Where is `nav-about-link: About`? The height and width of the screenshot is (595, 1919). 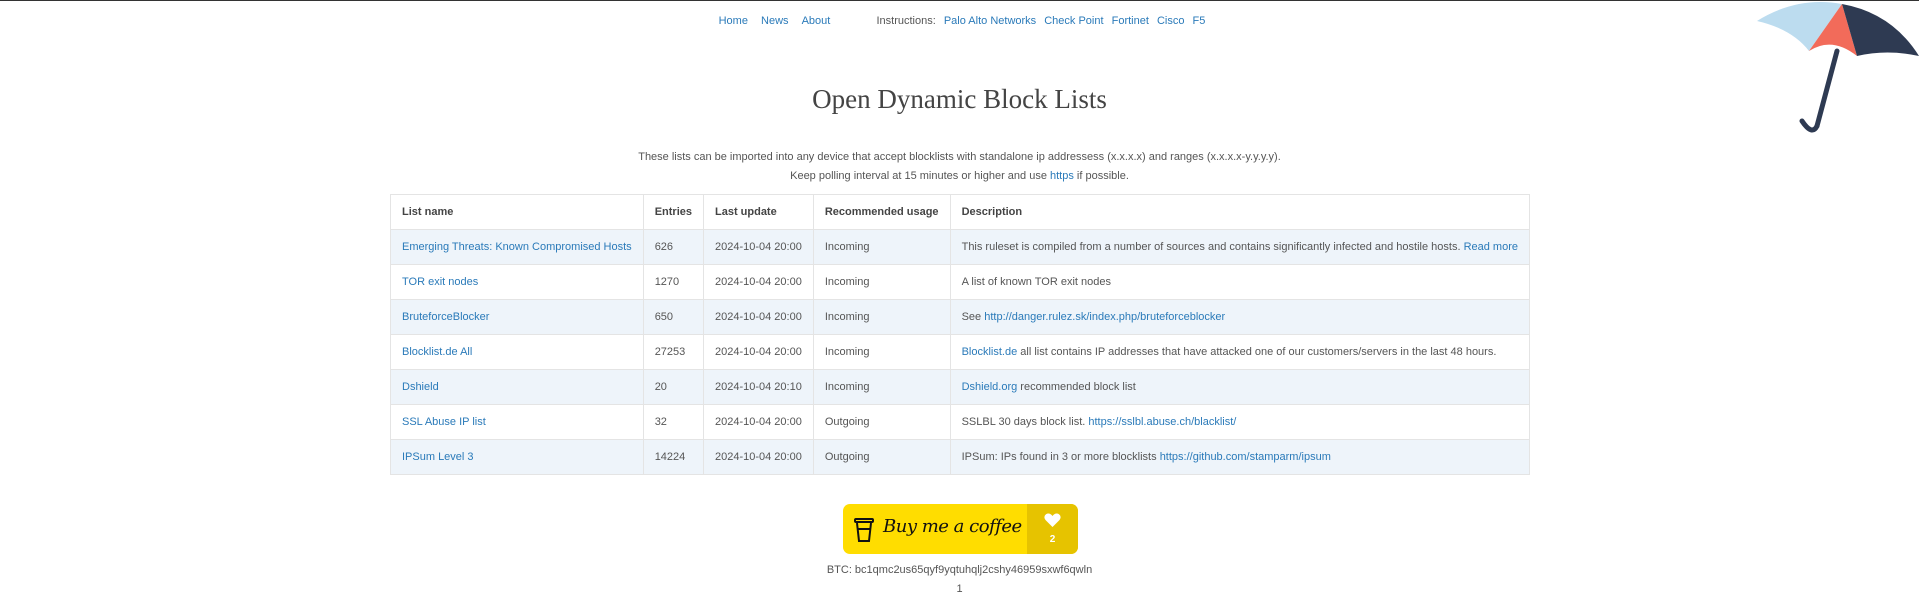 nav-about-link: About is located at coordinates (816, 21).